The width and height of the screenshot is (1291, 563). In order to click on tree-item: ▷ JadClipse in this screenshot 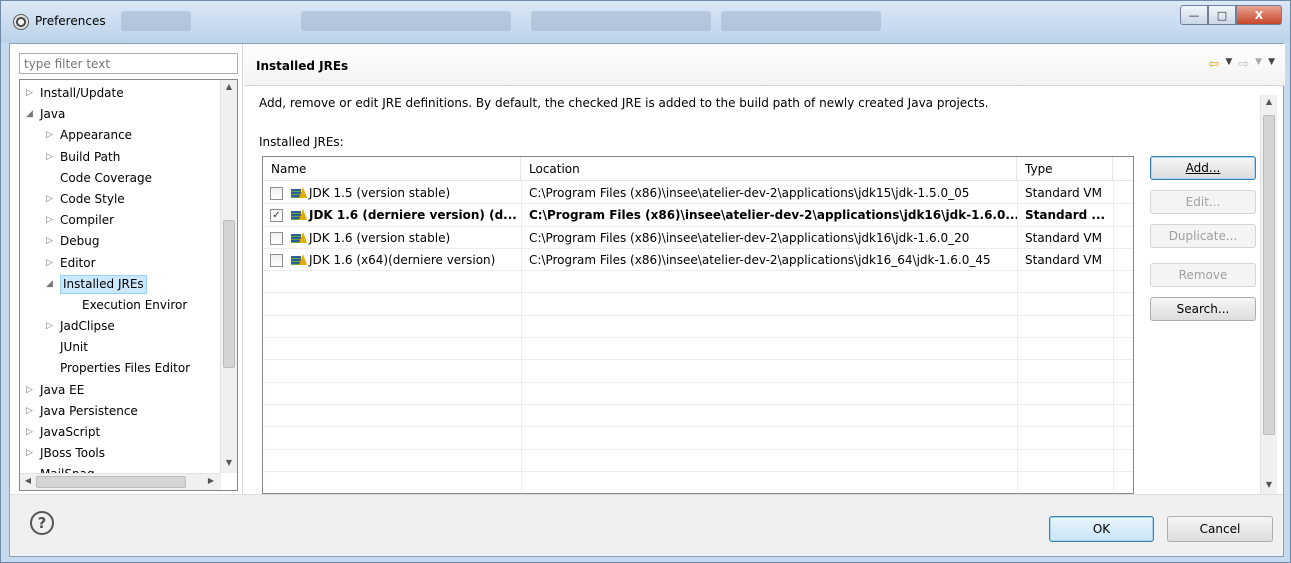, I will do `click(117, 326)`.